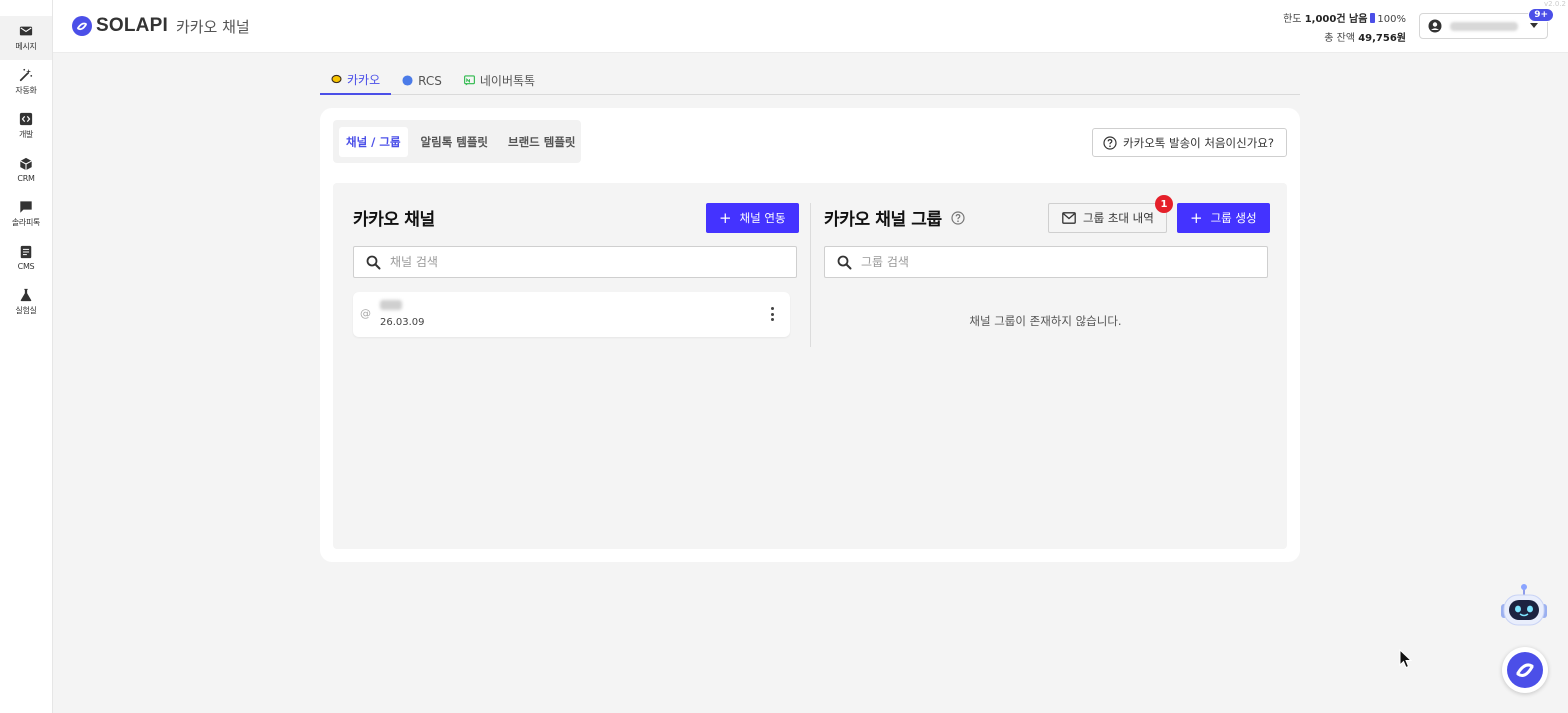  What do you see at coordinates (772, 314) in the screenshot?
I see `more-options-icon` at bounding box center [772, 314].